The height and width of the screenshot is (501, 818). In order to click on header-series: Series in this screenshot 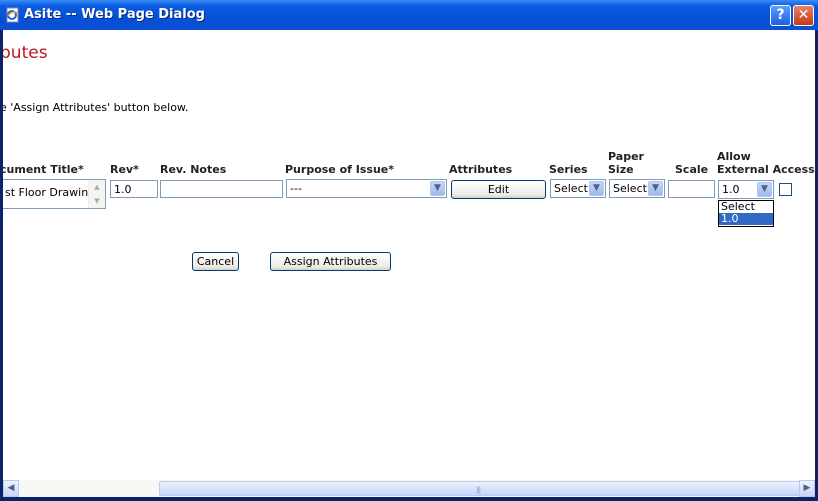, I will do `click(568, 169)`.